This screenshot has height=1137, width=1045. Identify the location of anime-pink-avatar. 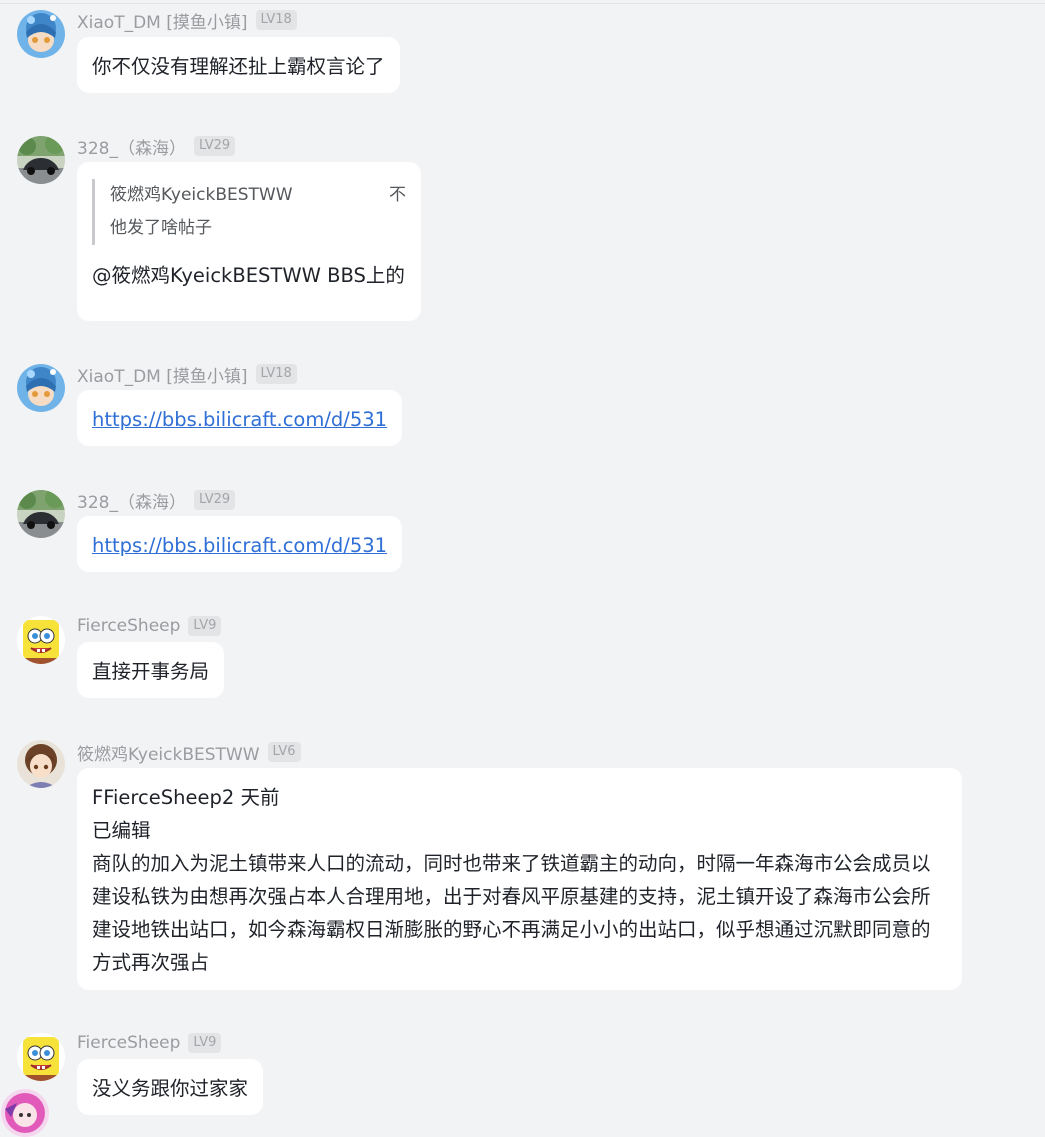
(25, 1113).